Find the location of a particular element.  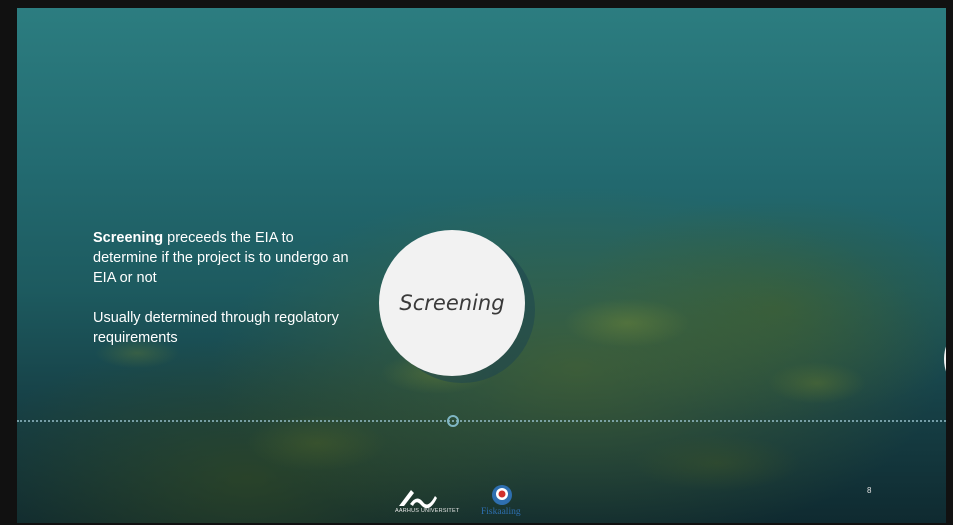

aarhus-university-name: AARHUS UNIVERSITET is located at coordinates (427, 511).